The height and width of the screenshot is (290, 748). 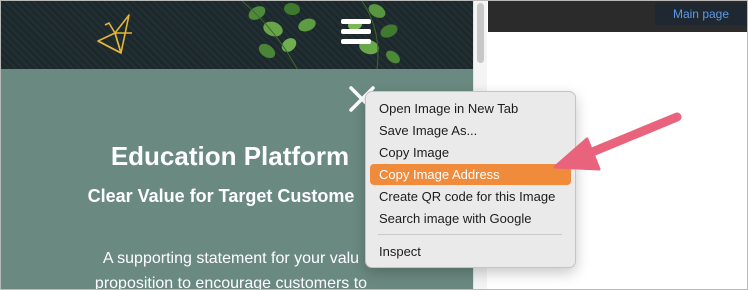 What do you see at coordinates (470, 234) in the screenshot?
I see `menu-separator` at bounding box center [470, 234].